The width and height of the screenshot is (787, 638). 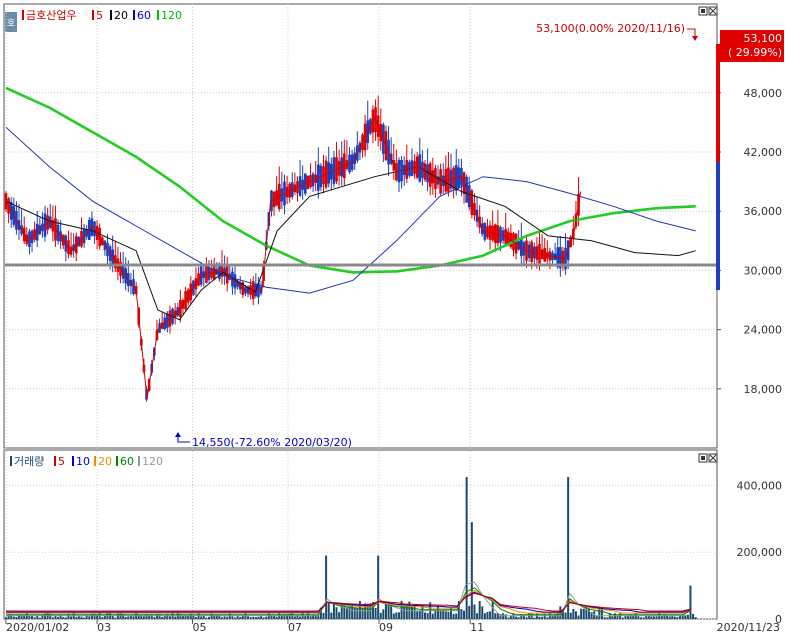 What do you see at coordinates (295, 627) in the screenshot?
I see `x-tick-label: 07` at bounding box center [295, 627].